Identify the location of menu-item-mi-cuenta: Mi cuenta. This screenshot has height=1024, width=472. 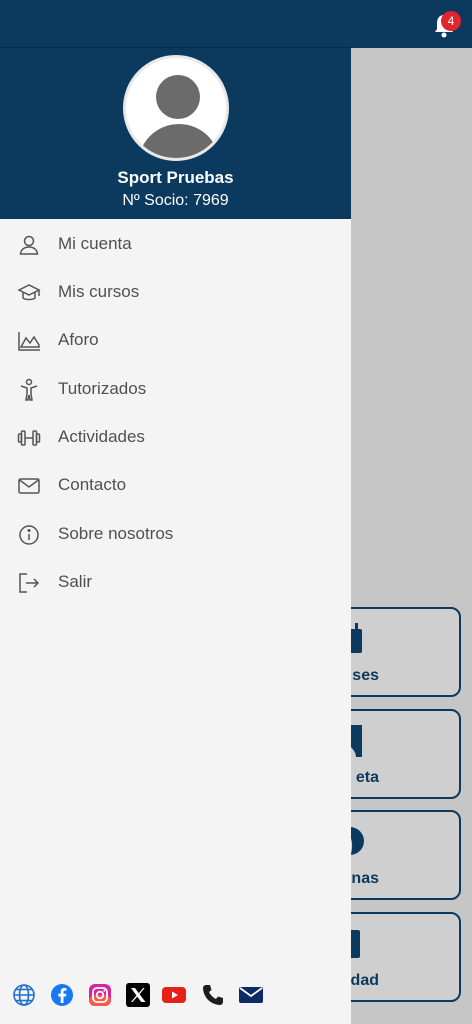
(175, 244).